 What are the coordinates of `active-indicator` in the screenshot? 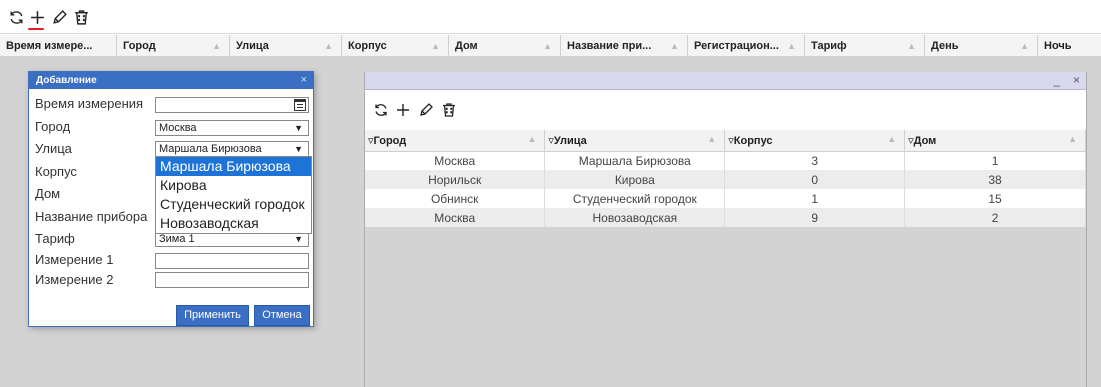 It's located at (36, 29).